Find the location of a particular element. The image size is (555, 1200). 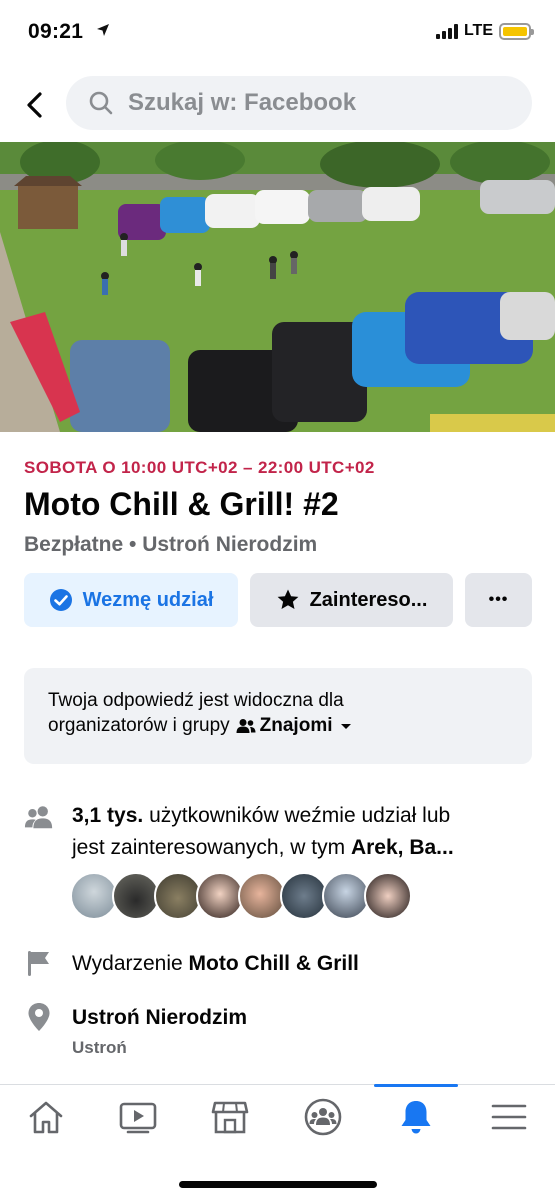

nav-home is located at coordinates (46, 1117).